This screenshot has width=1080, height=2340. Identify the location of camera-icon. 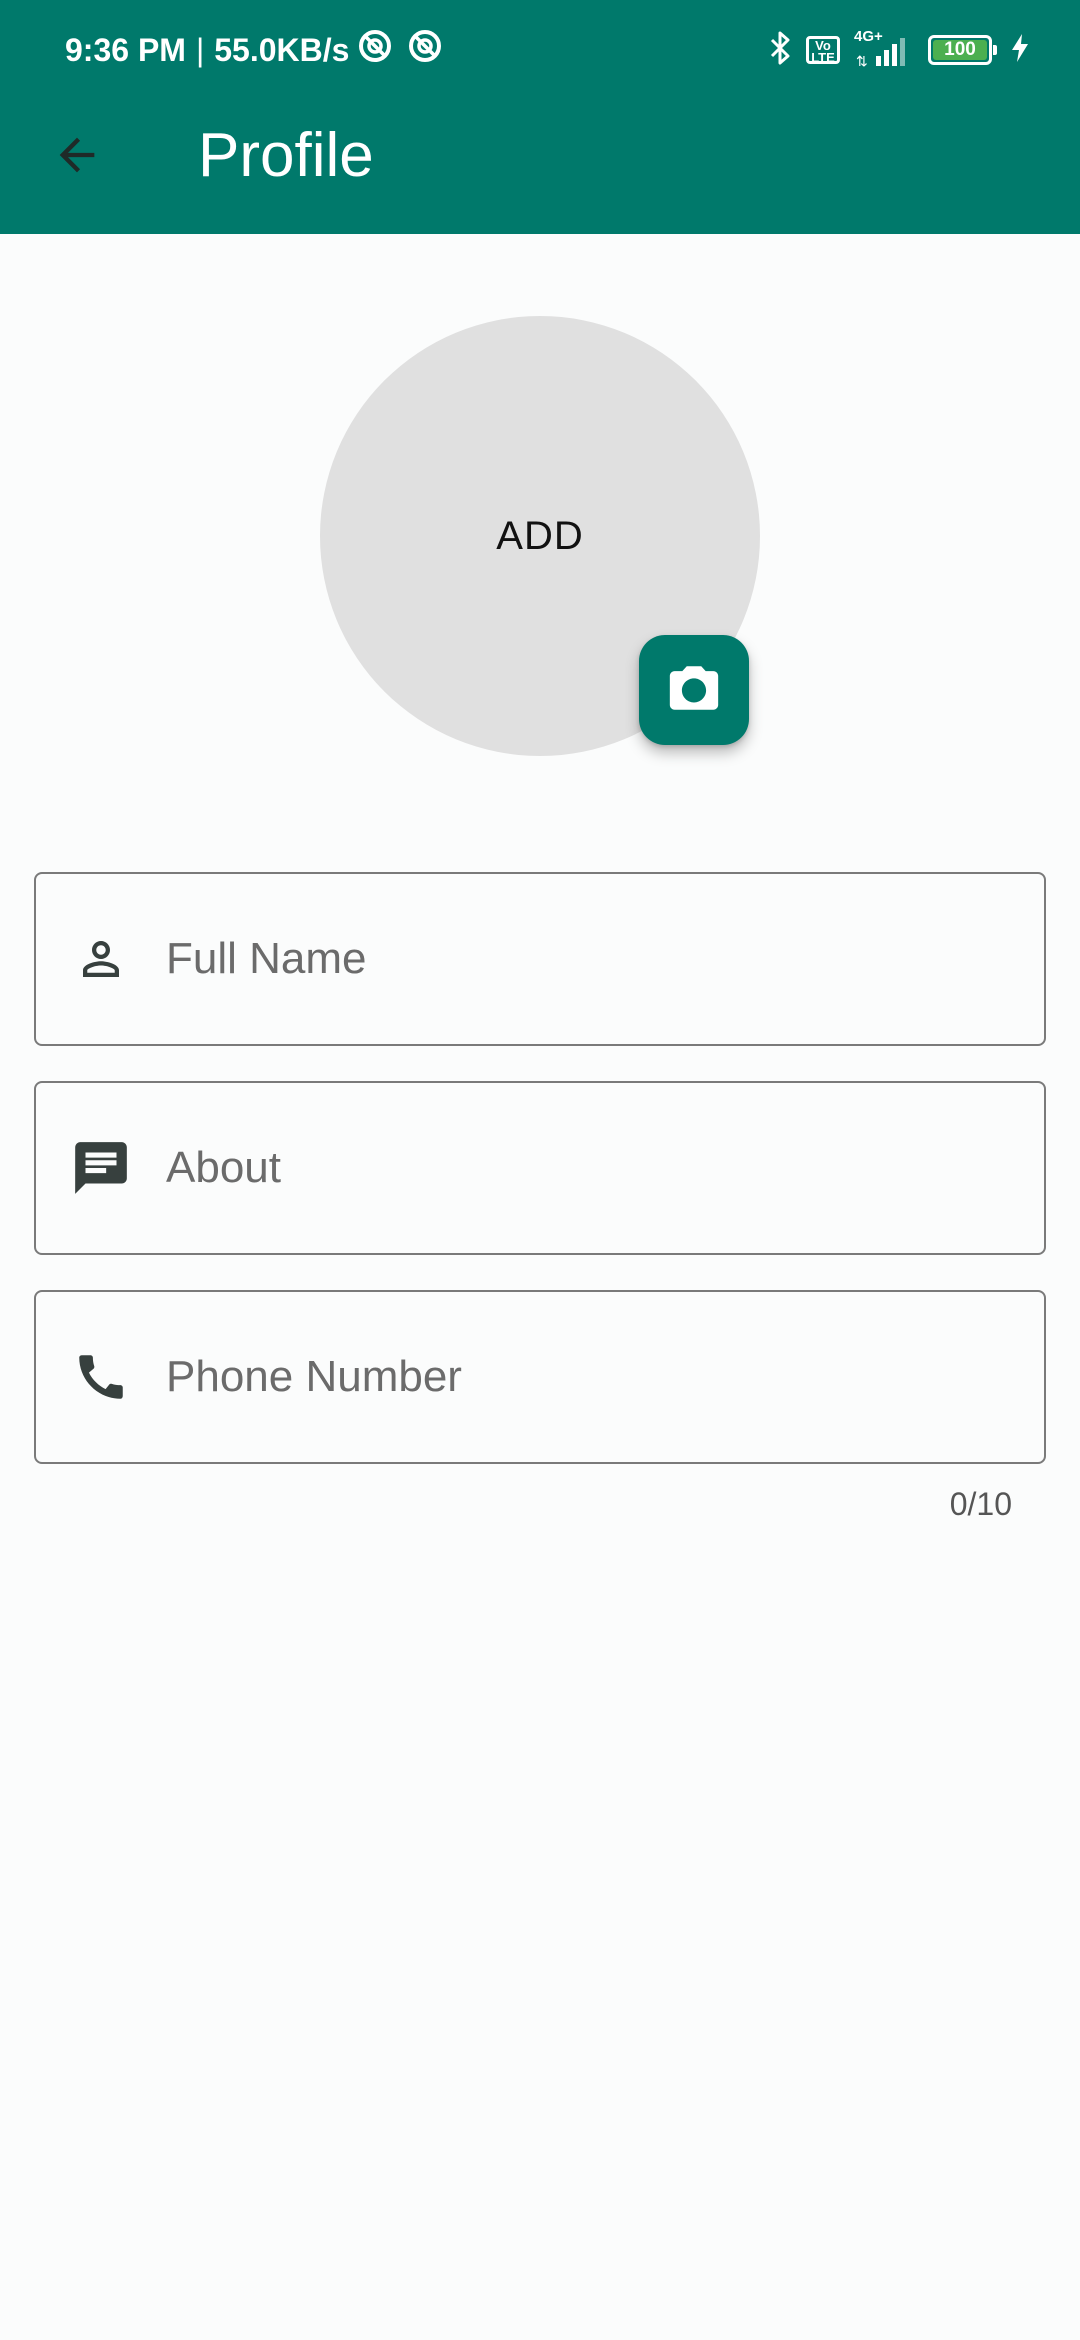
(694, 690).